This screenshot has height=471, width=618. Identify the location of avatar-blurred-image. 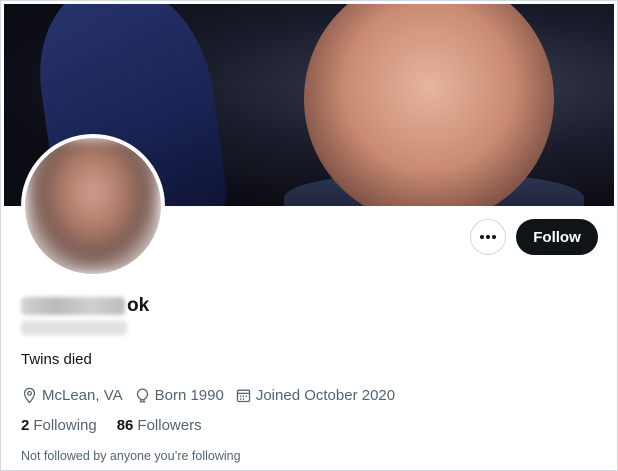
(93, 206).